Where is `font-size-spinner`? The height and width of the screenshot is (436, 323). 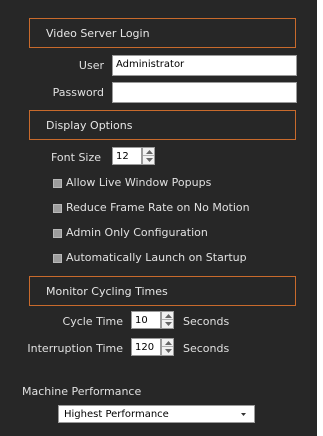
font-size-spinner is located at coordinates (148, 156).